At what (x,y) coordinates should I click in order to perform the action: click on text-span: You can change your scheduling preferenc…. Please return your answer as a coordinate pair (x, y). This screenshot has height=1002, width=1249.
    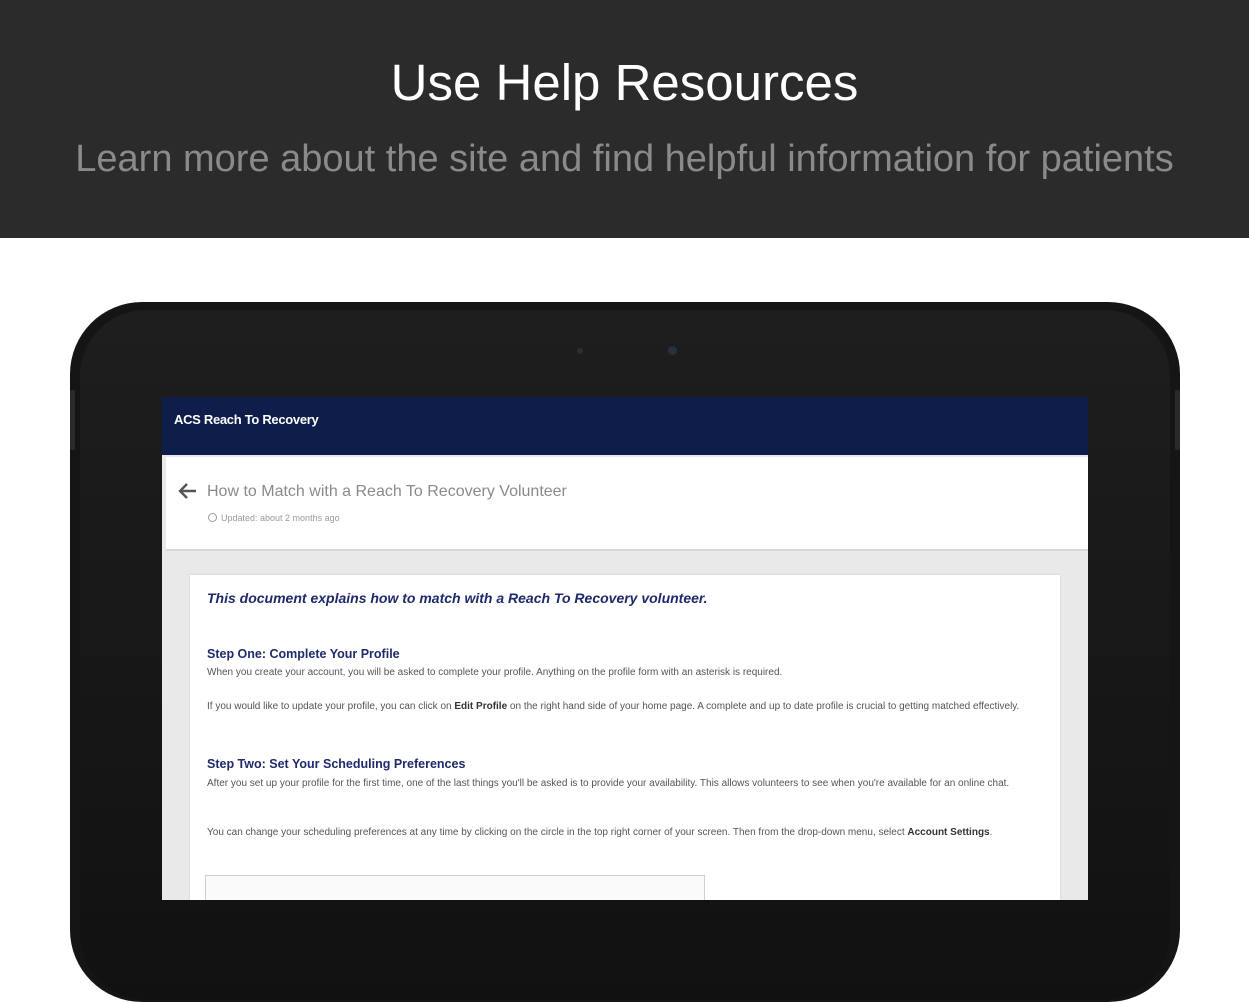
    Looking at the image, I should click on (557, 832).